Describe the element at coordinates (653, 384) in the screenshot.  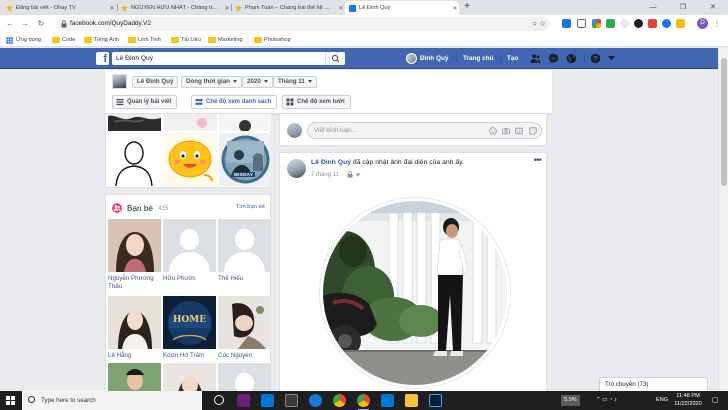
I see `chat-bar: Trò chuyện (73)` at that location.